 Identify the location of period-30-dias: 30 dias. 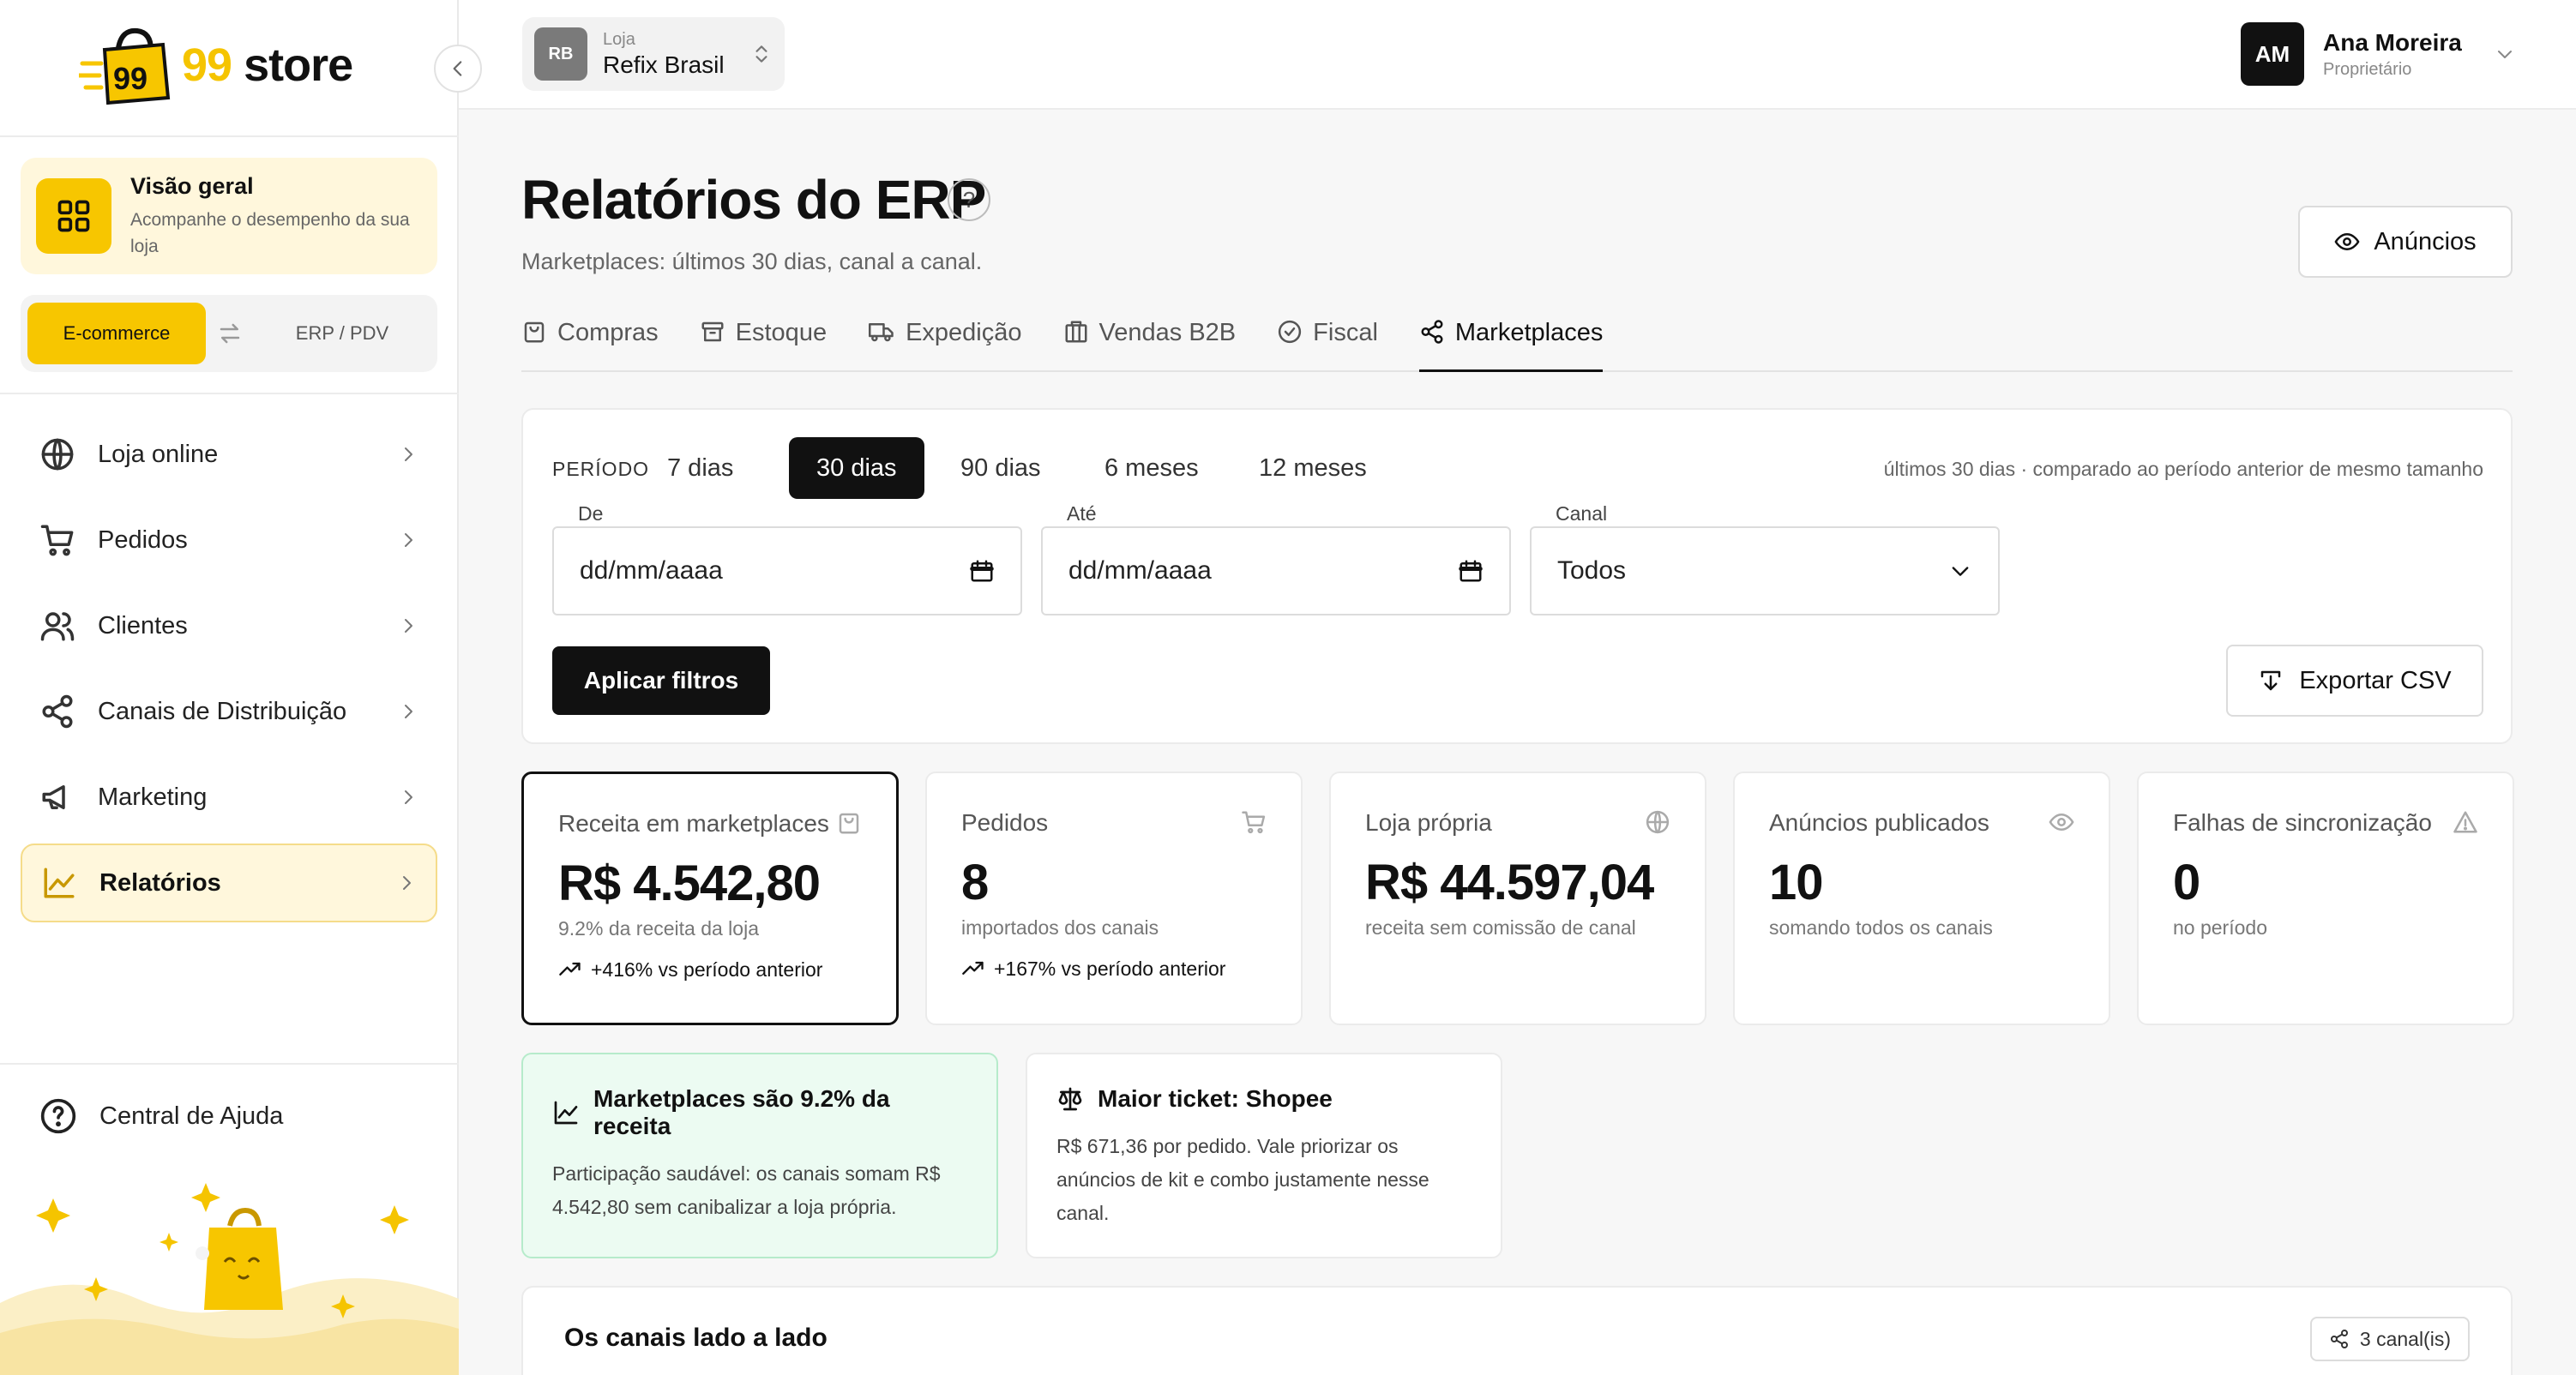
(856, 468).